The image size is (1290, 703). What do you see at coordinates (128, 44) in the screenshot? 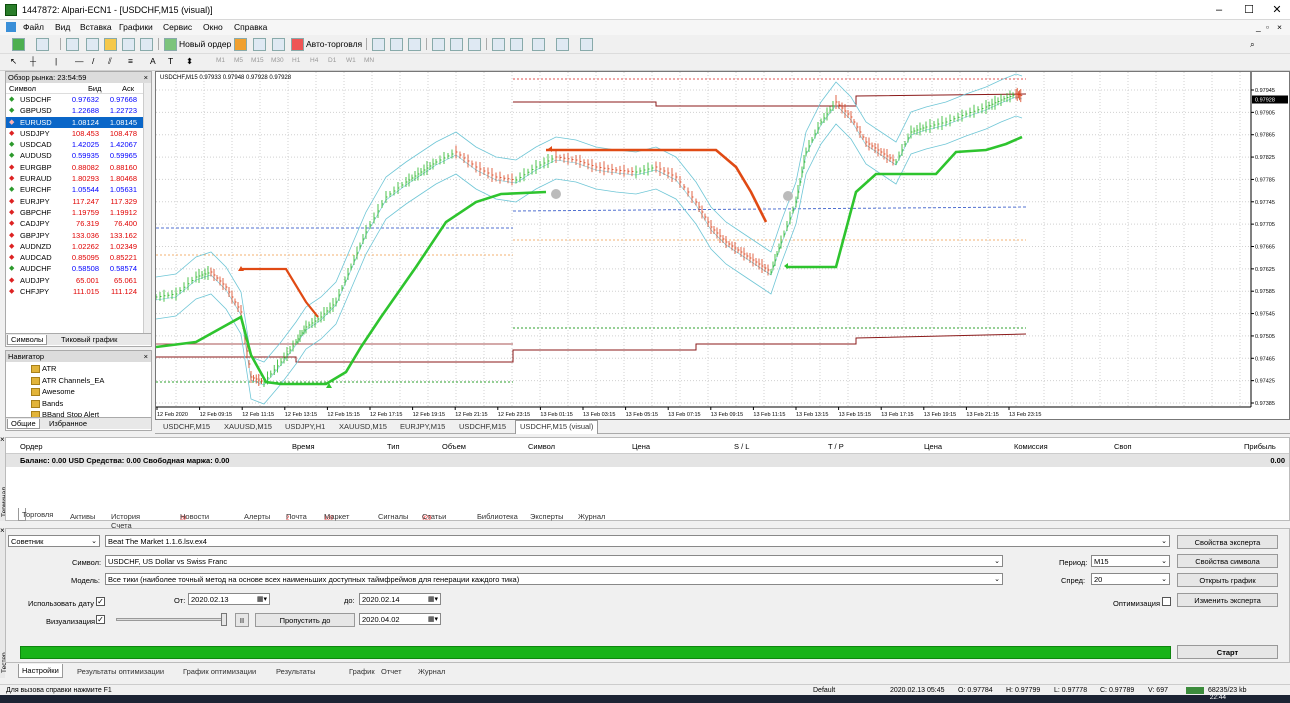
I see `terminal-icon` at bounding box center [128, 44].